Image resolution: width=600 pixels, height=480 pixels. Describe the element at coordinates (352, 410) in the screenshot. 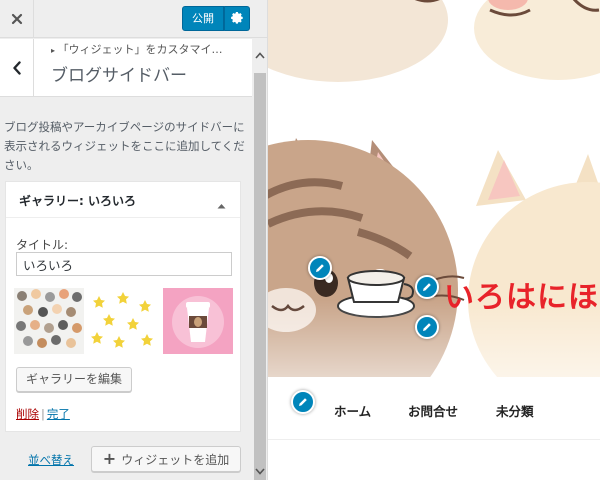

I see `nav-item-home: ホーム` at that location.